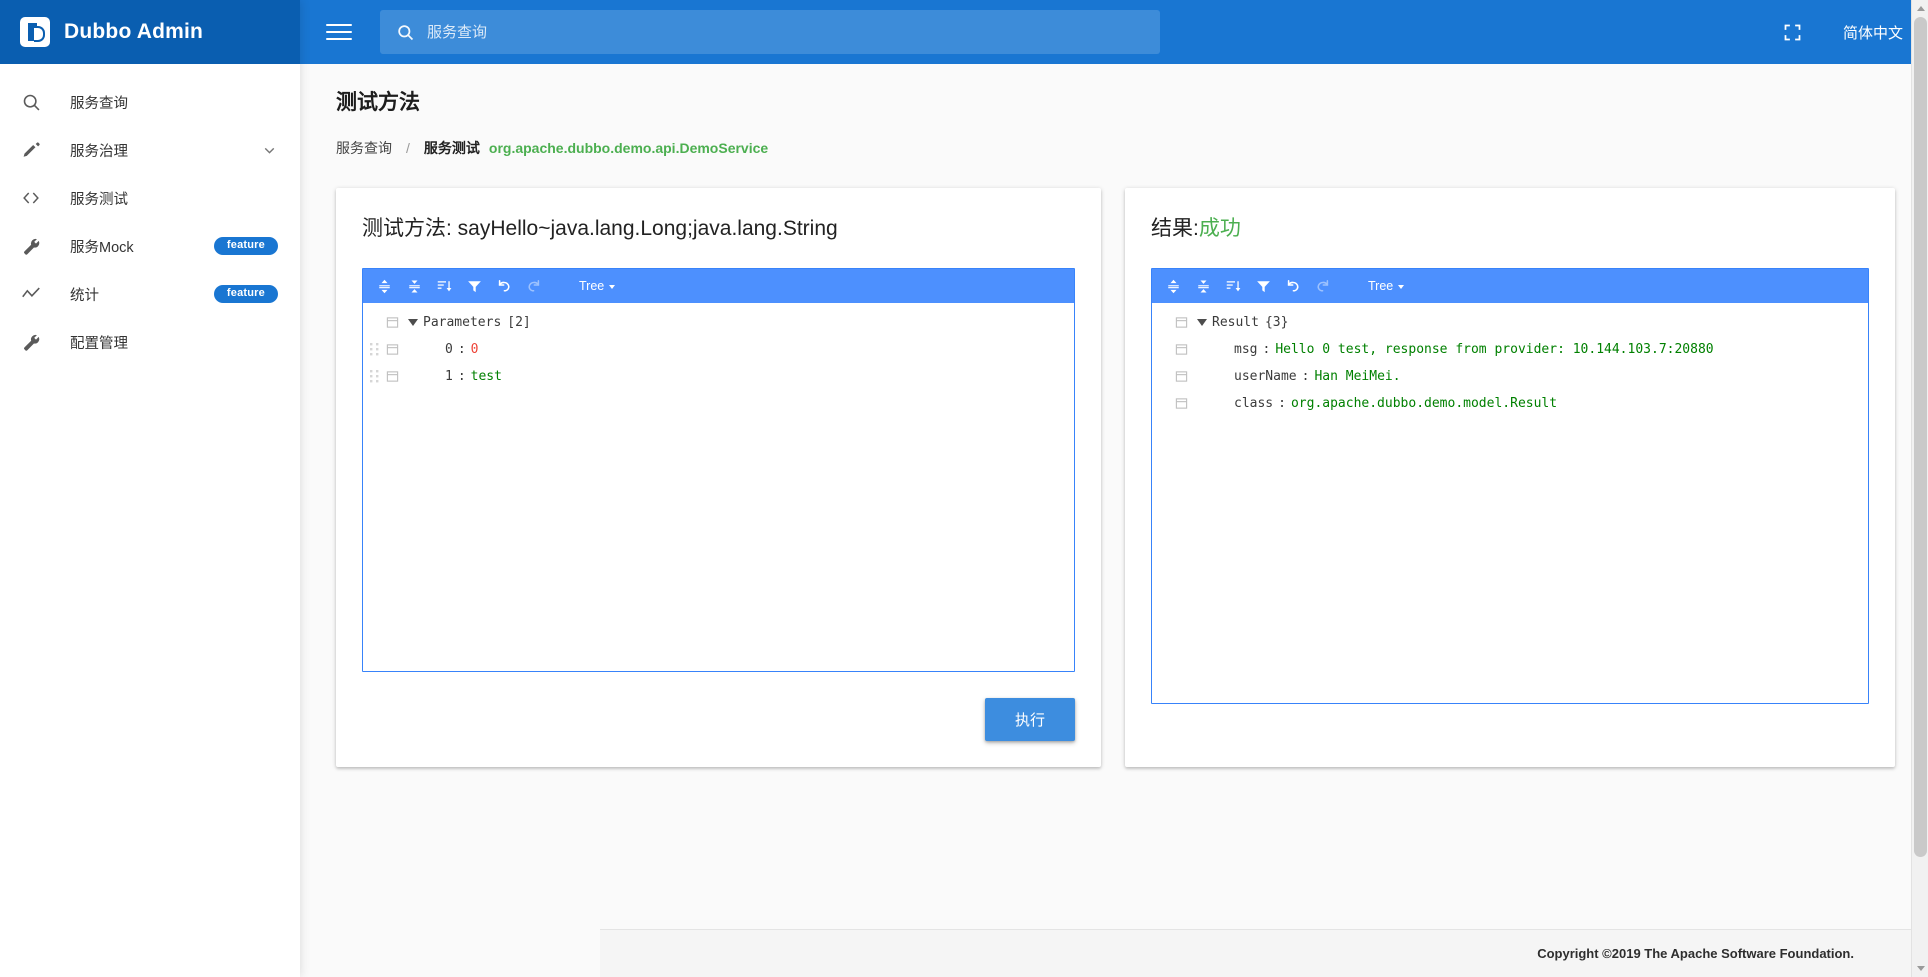  I want to click on scroll-up-arrow-icon, so click(1920, 8).